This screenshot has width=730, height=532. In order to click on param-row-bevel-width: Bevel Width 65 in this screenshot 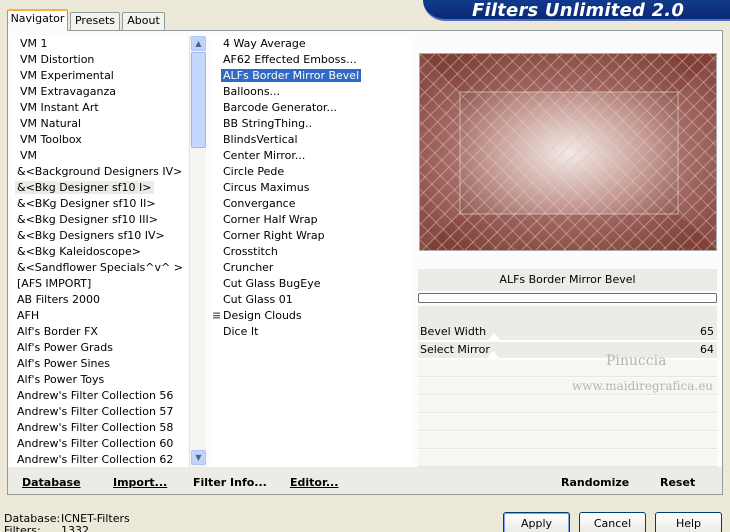, I will do `click(567, 332)`.